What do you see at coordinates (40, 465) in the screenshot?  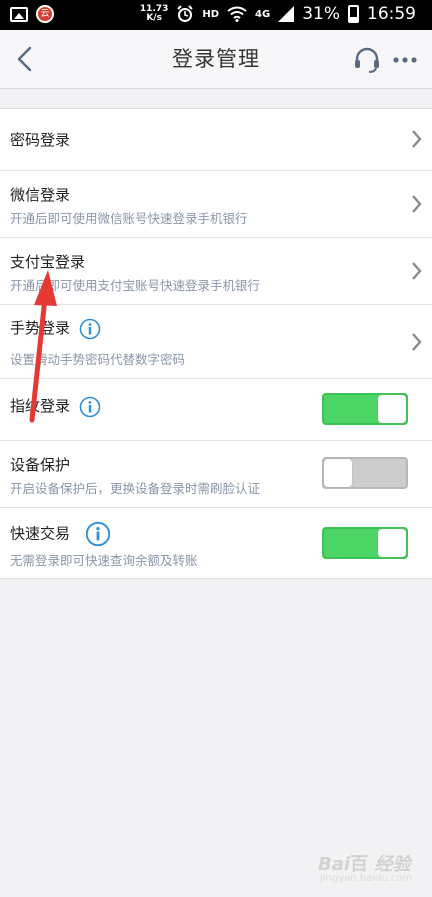 I see `item-title: 设备保护` at bounding box center [40, 465].